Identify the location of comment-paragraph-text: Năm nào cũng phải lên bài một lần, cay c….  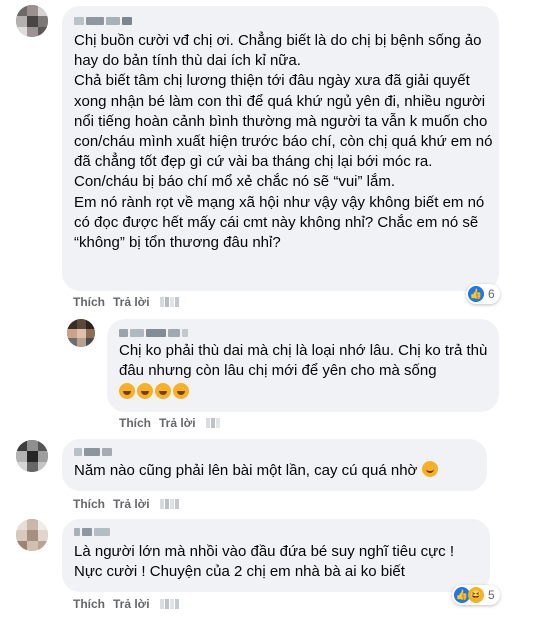
(246, 470).